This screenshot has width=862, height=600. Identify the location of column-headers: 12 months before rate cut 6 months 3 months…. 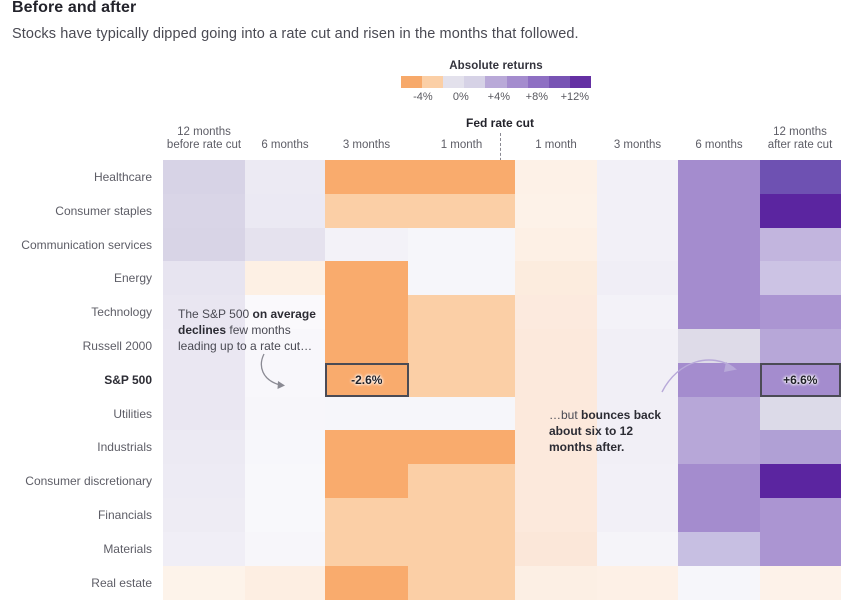
(431, 139).